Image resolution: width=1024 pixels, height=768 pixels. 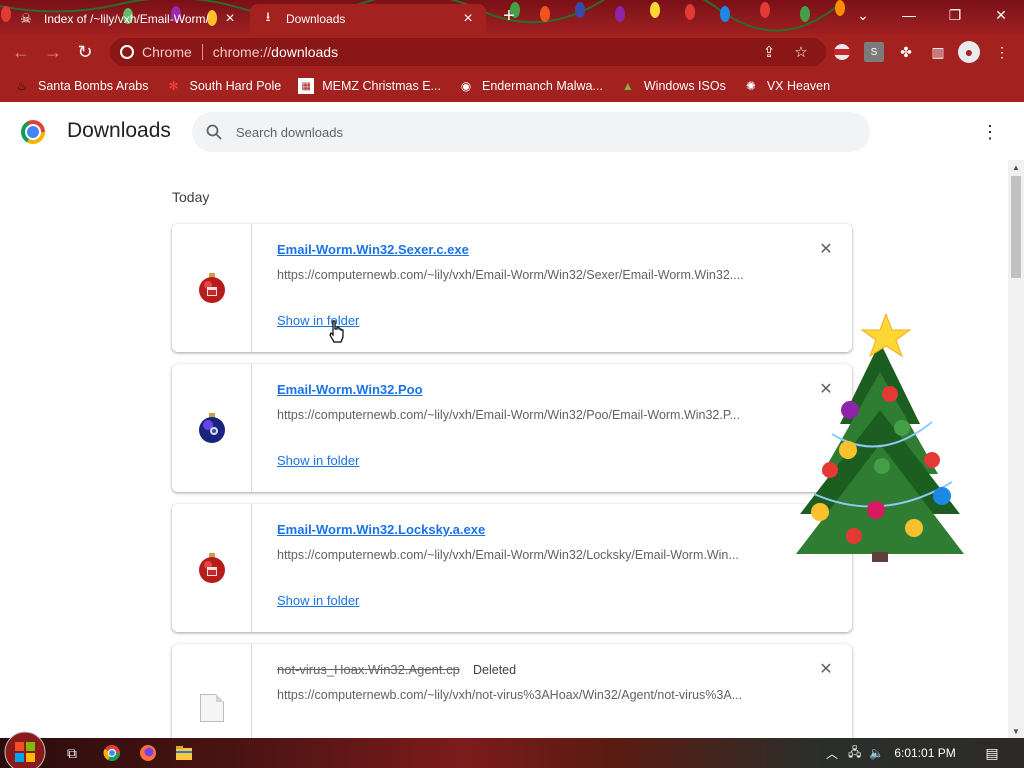 What do you see at coordinates (350, 389) in the screenshot?
I see `file-name-link: Email-Worm.Win32.Poo` at bounding box center [350, 389].